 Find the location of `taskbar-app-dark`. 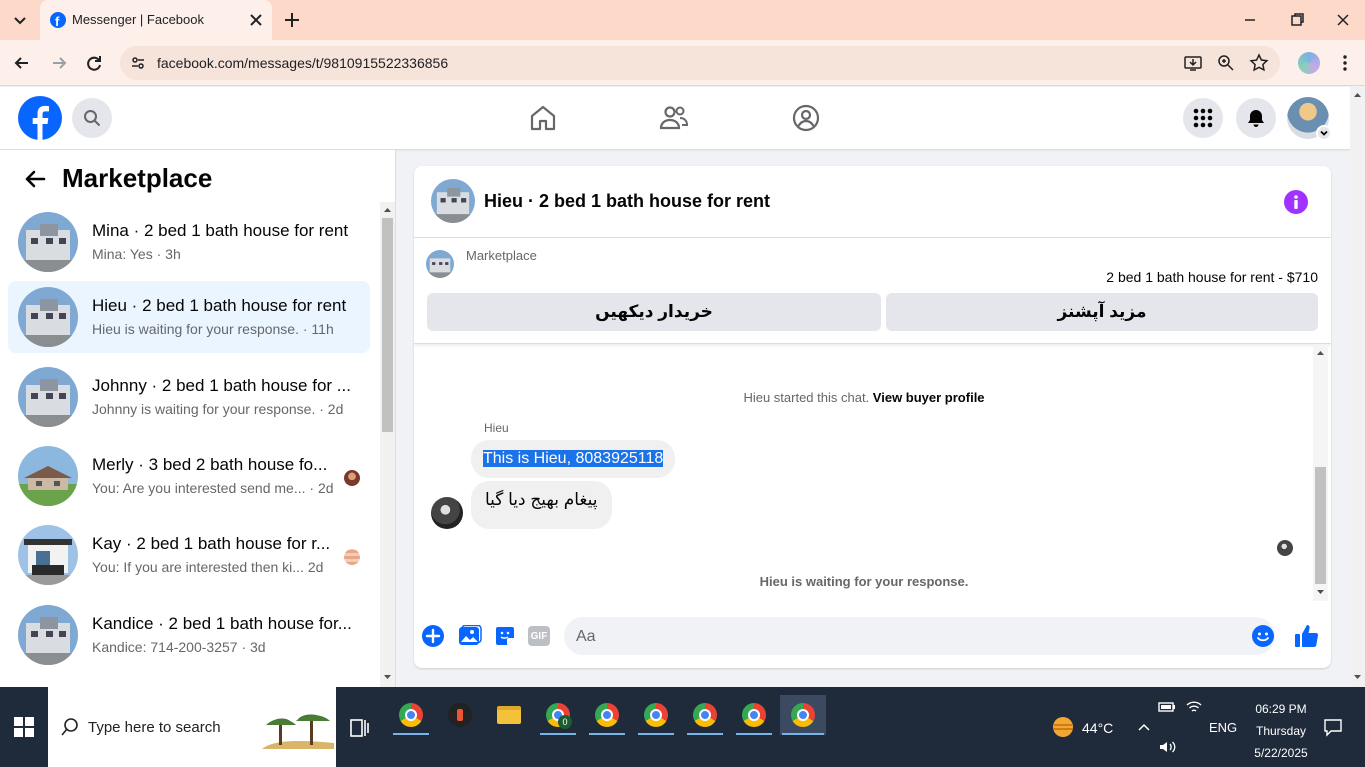

taskbar-app-dark is located at coordinates (460, 715).